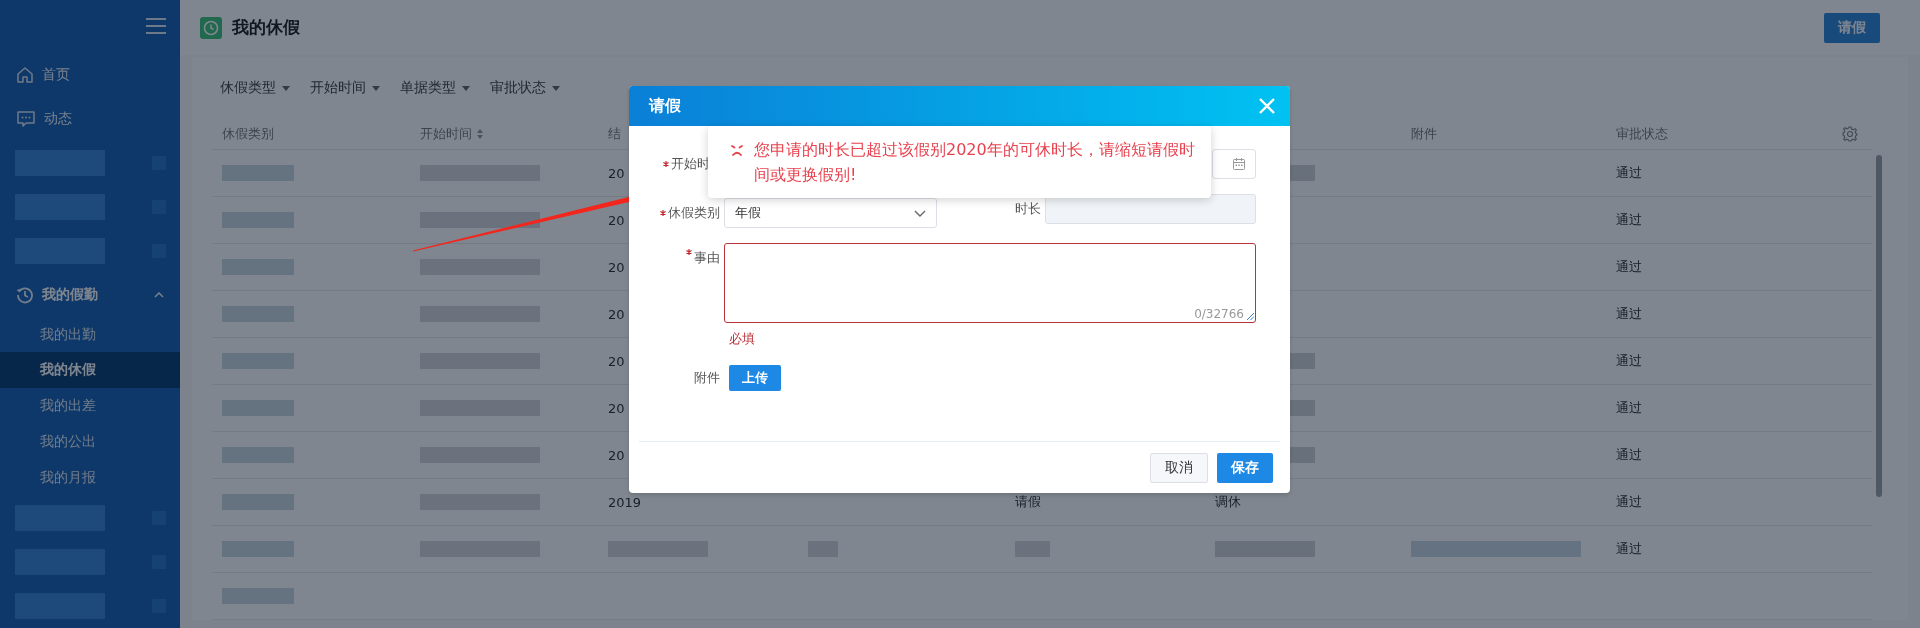 The height and width of the screenshot is (628, 1920). Describe the element at coordinates (1850, 134) in the screenshot. I see `settings-icon` at that location.